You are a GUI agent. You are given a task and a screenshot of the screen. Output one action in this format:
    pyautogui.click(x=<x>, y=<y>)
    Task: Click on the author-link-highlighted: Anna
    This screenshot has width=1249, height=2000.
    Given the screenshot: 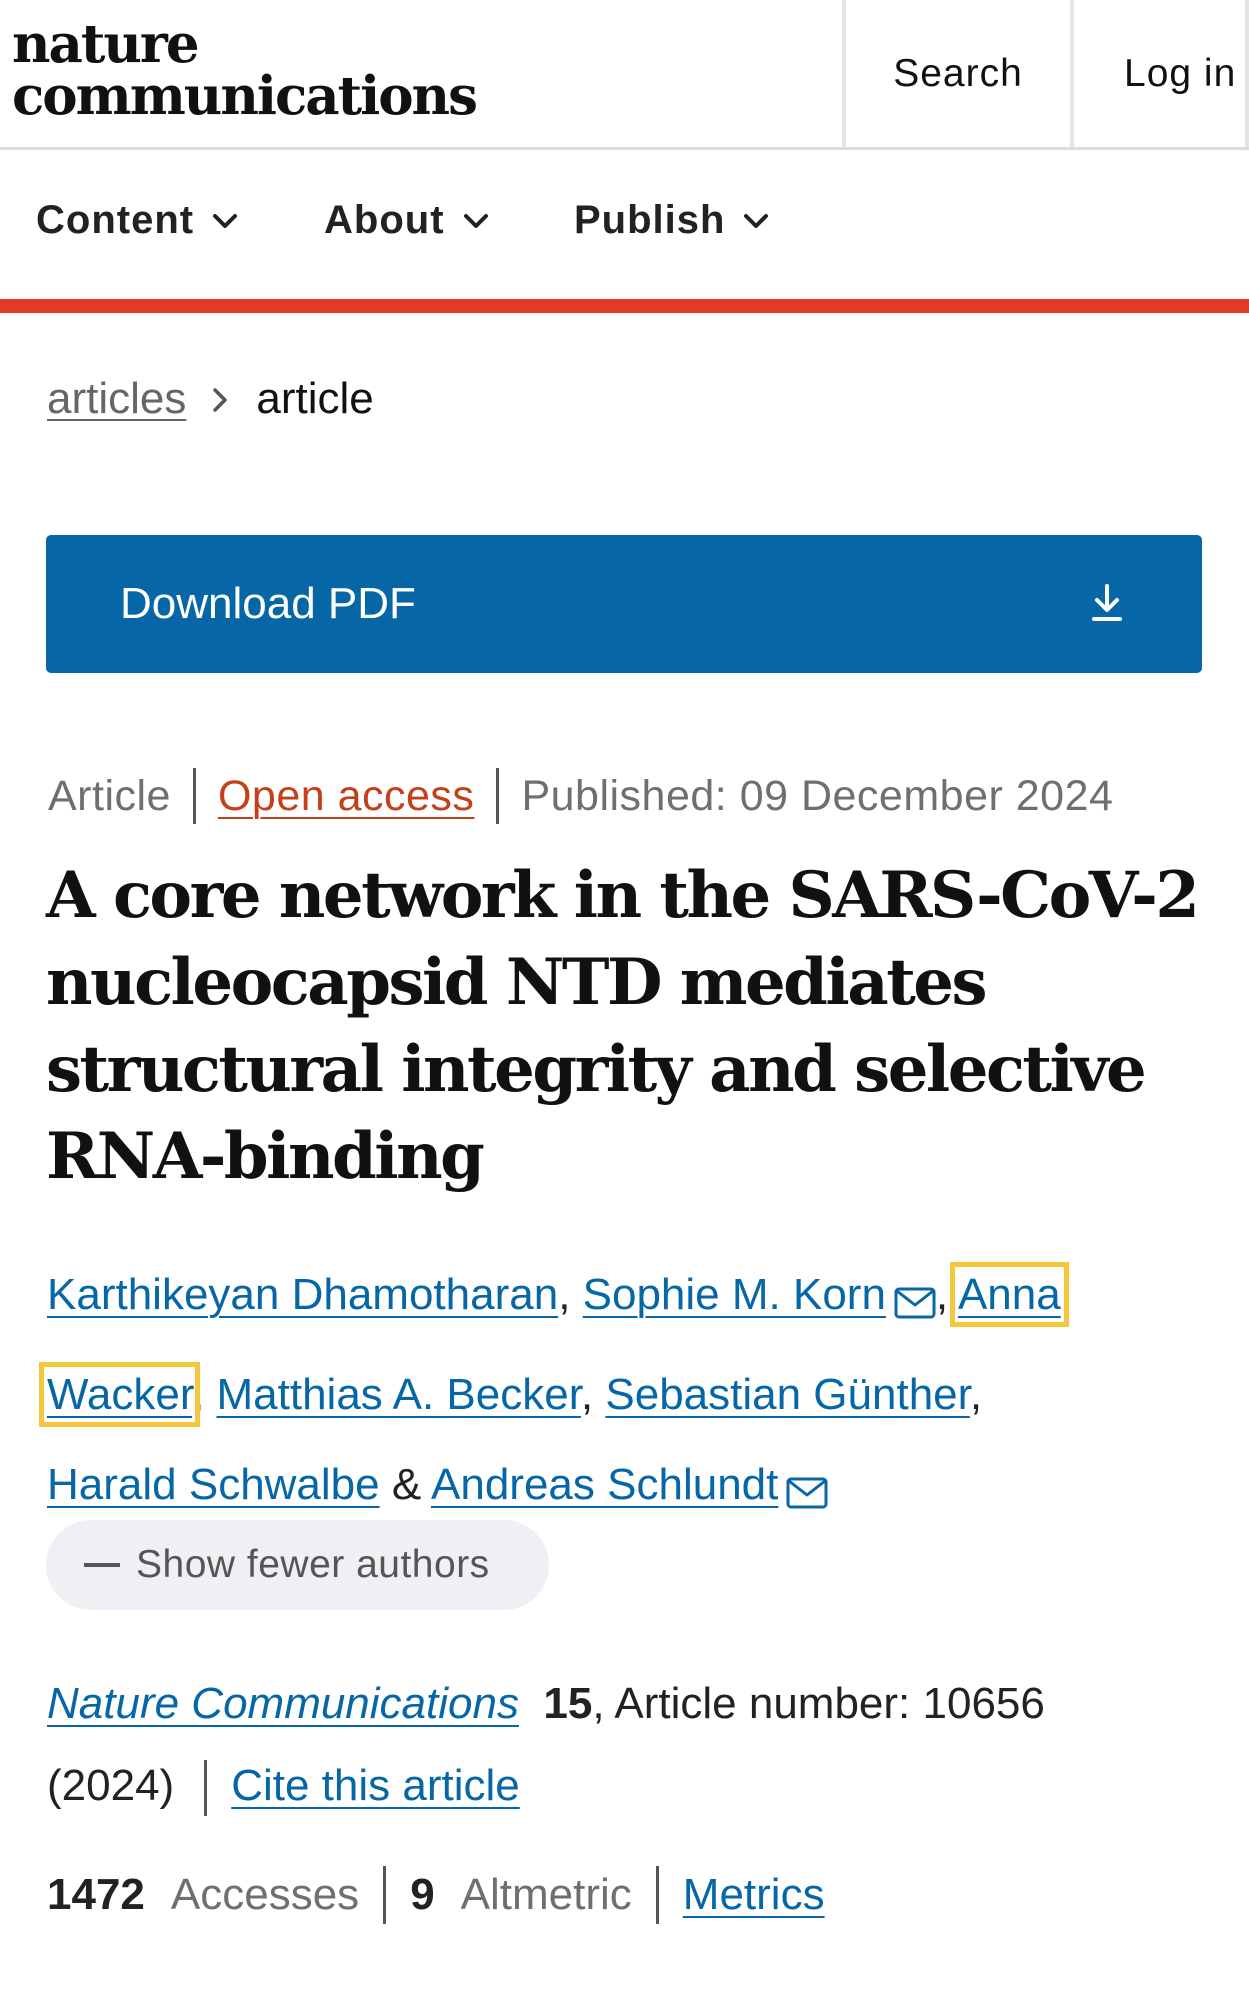 What is the action you would take?
    pyautogui.click(x=1009, y=1294)
    